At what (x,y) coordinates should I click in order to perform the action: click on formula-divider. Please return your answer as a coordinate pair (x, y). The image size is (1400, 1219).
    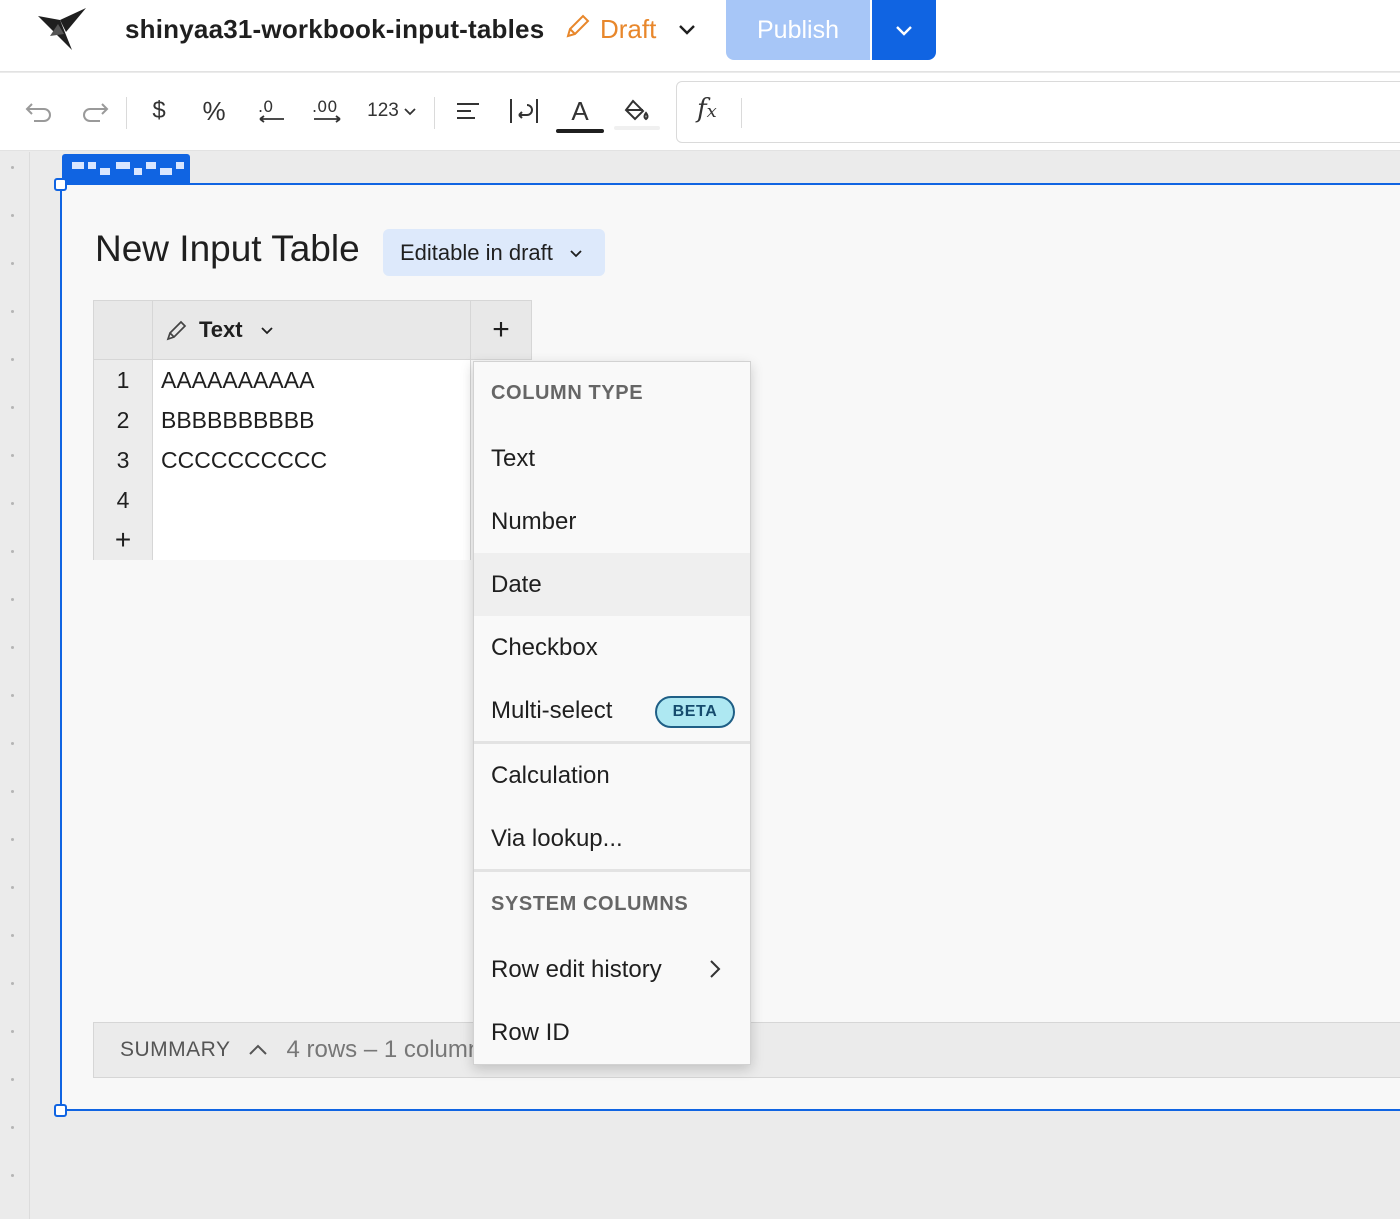
    Looking at the image, I should click on (741, 113).